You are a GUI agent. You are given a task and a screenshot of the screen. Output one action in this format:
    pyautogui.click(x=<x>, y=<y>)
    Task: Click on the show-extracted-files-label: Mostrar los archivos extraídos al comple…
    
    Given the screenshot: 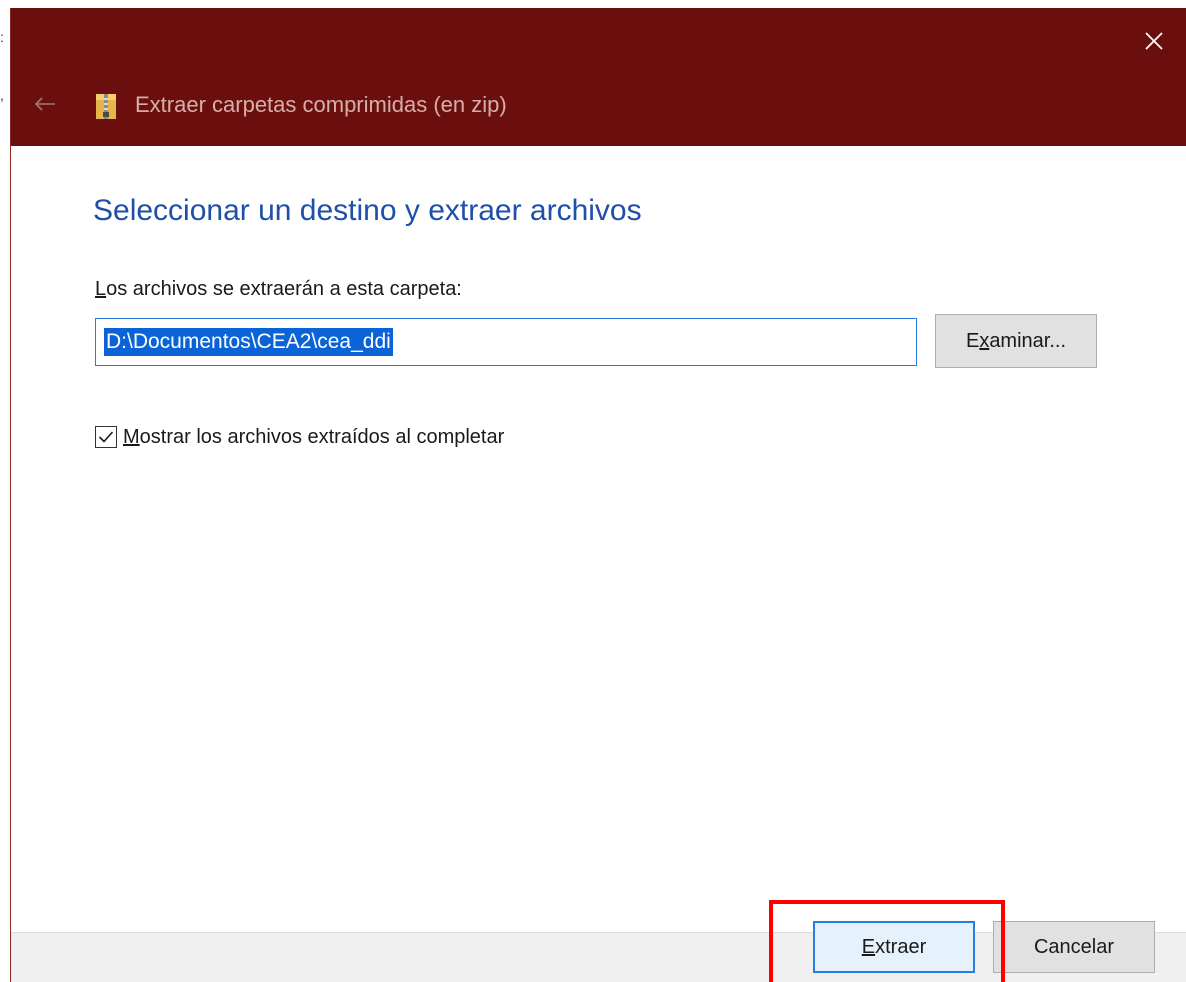 What is the action you would take?
    pyautogui.click(x=313, y=437)
    